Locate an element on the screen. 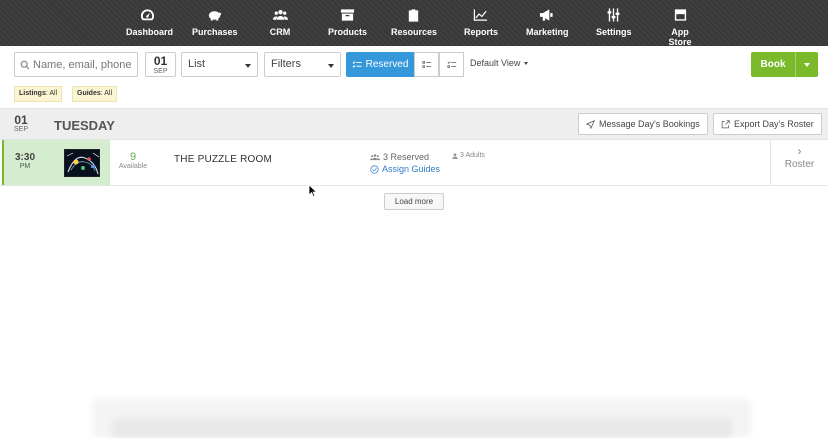 This screenshot has width=828, height=438. search-input is located at coordinates (83, 64).